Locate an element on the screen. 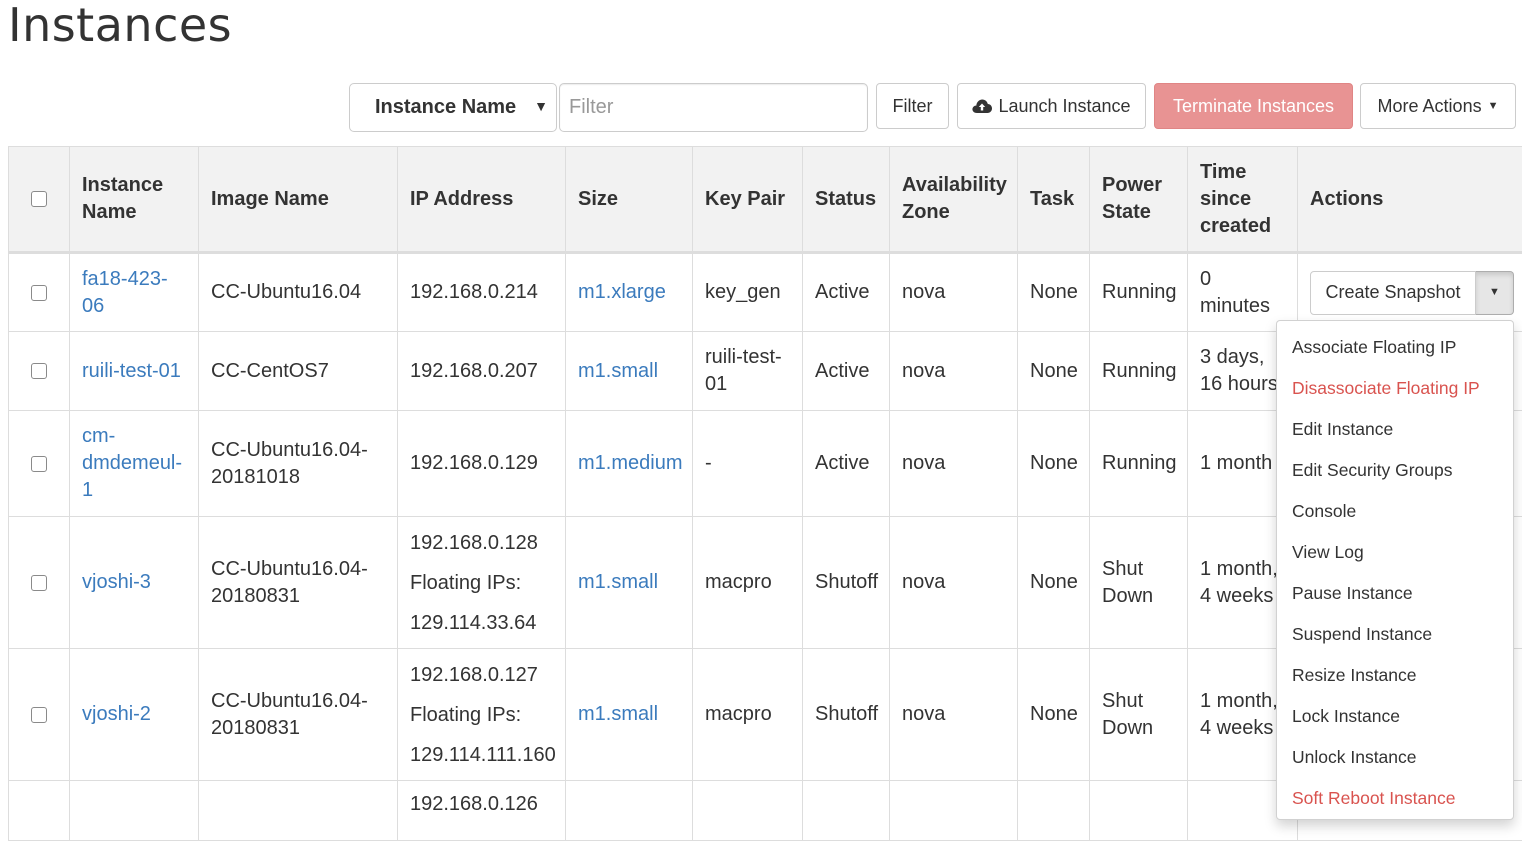 This screenshot has width=1522, height=841. menu-item-lock-instance: Lock Instance is located at coordinates (1395, 716).